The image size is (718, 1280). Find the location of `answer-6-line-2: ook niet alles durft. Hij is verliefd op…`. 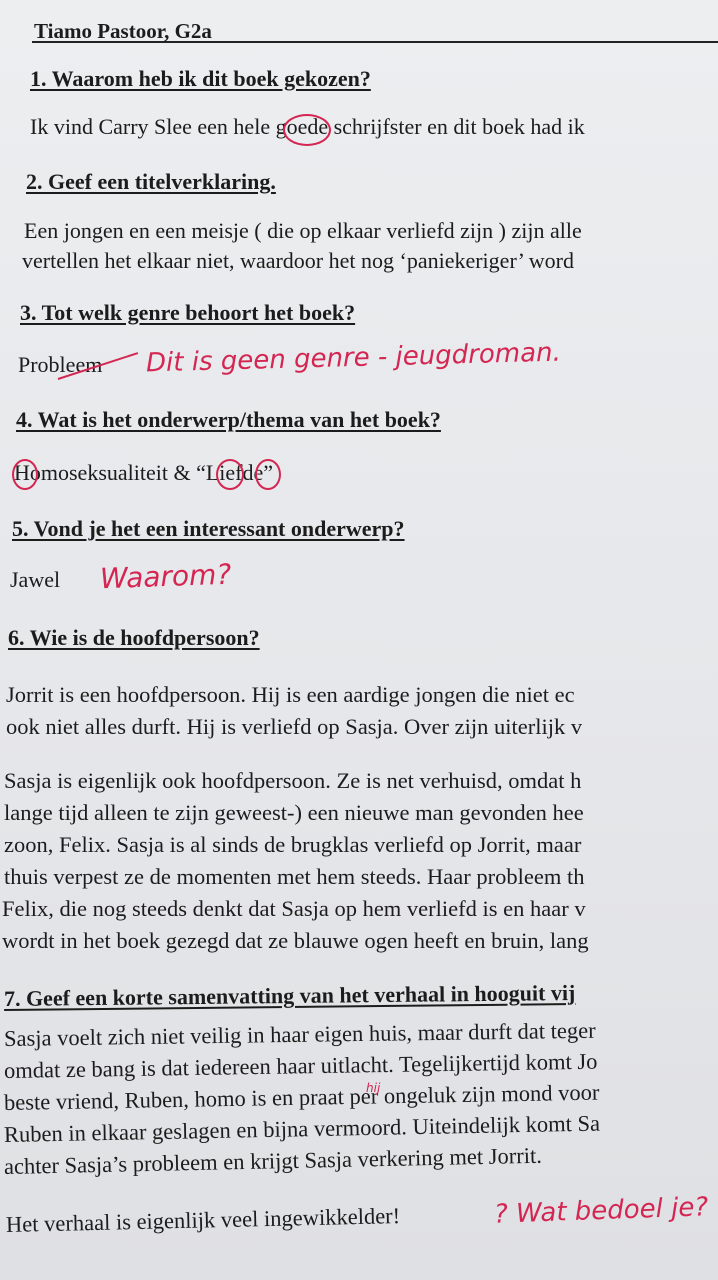

answer-6-line-2: ook niet alles durft. Hij is verliefd op… is located at coordinates (294, 726).